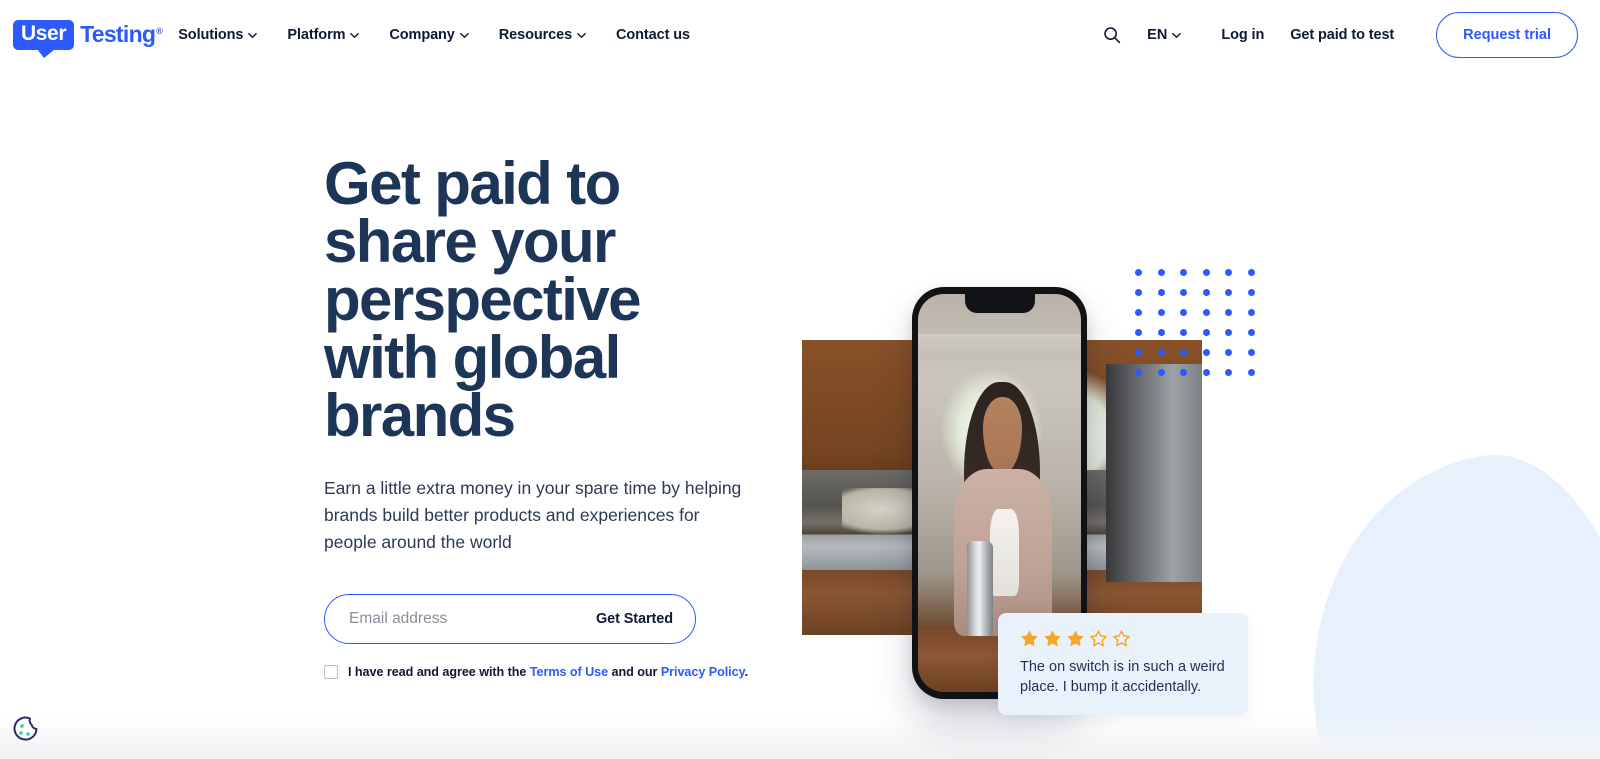  Describe the element at coordinates (535, 35) in the screenshot. I see `nav-label: Resources` at that location.